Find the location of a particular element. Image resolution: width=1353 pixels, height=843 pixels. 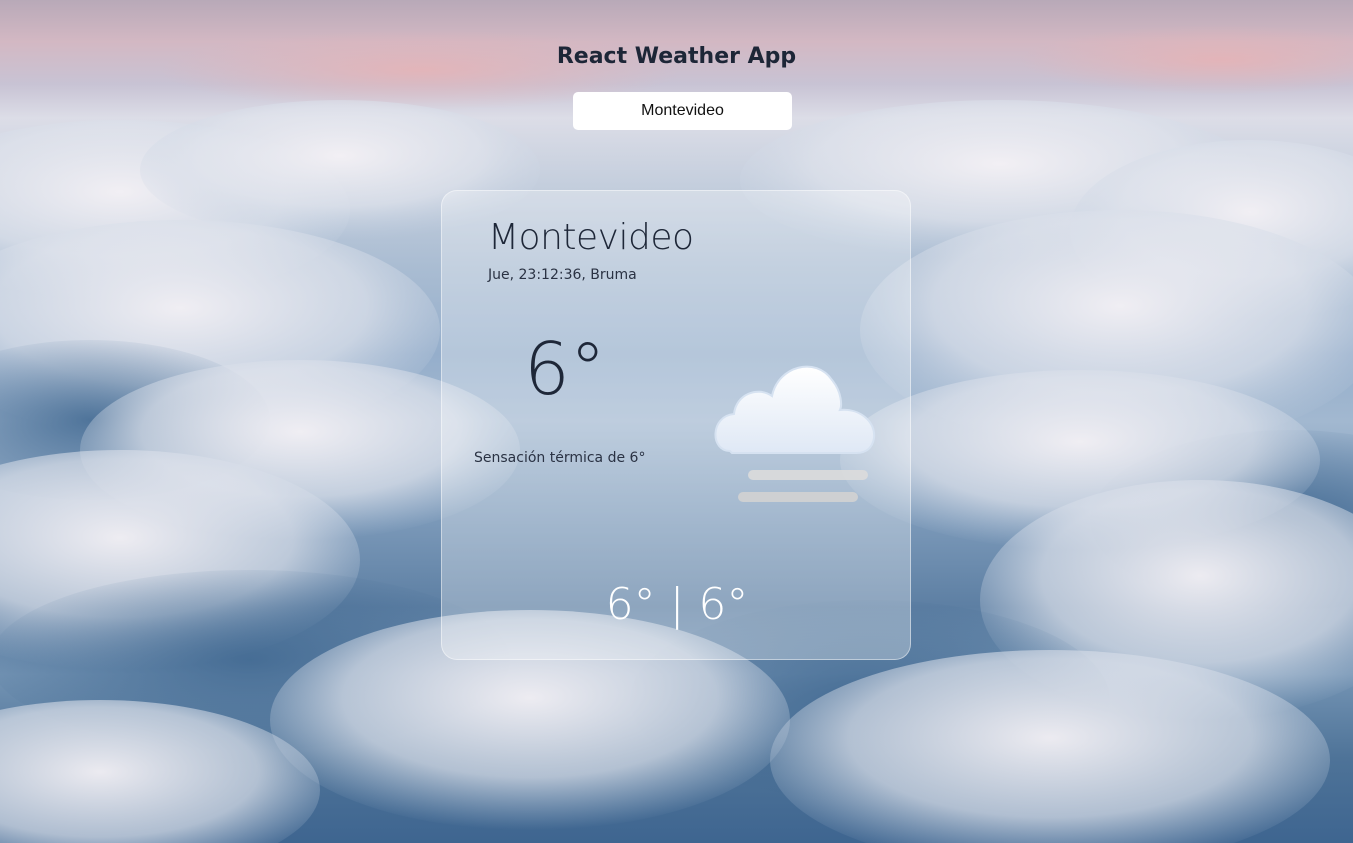

max-temperature: 6° is located at coordinates (723, 604).